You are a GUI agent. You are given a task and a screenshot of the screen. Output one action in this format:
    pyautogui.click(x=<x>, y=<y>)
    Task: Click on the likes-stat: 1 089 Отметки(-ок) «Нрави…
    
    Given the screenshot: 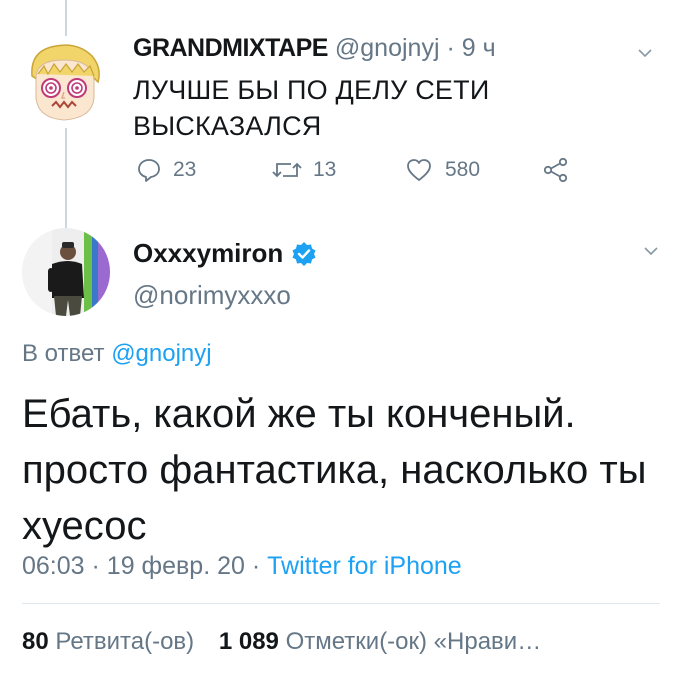 What is the action you would take?
    pyautogui.click(x=380, y=641)
    